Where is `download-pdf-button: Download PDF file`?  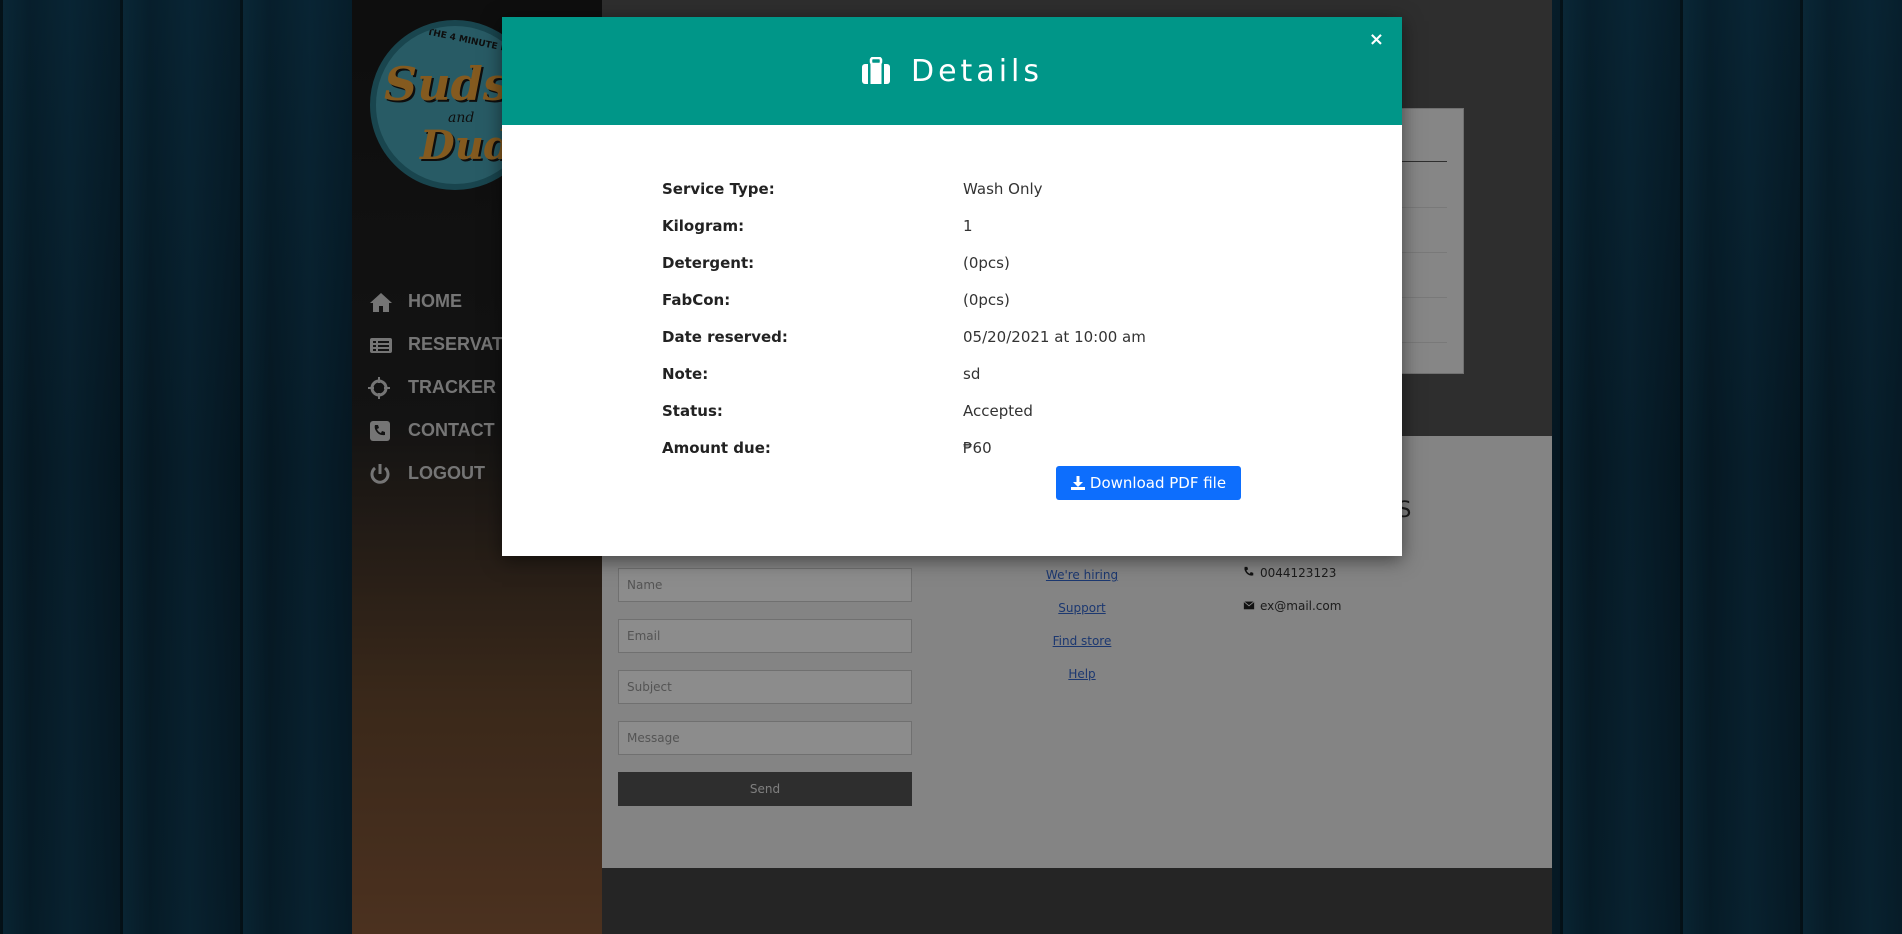 download-pdf-button: Download PDF file is located at coordinates (1148, 483).